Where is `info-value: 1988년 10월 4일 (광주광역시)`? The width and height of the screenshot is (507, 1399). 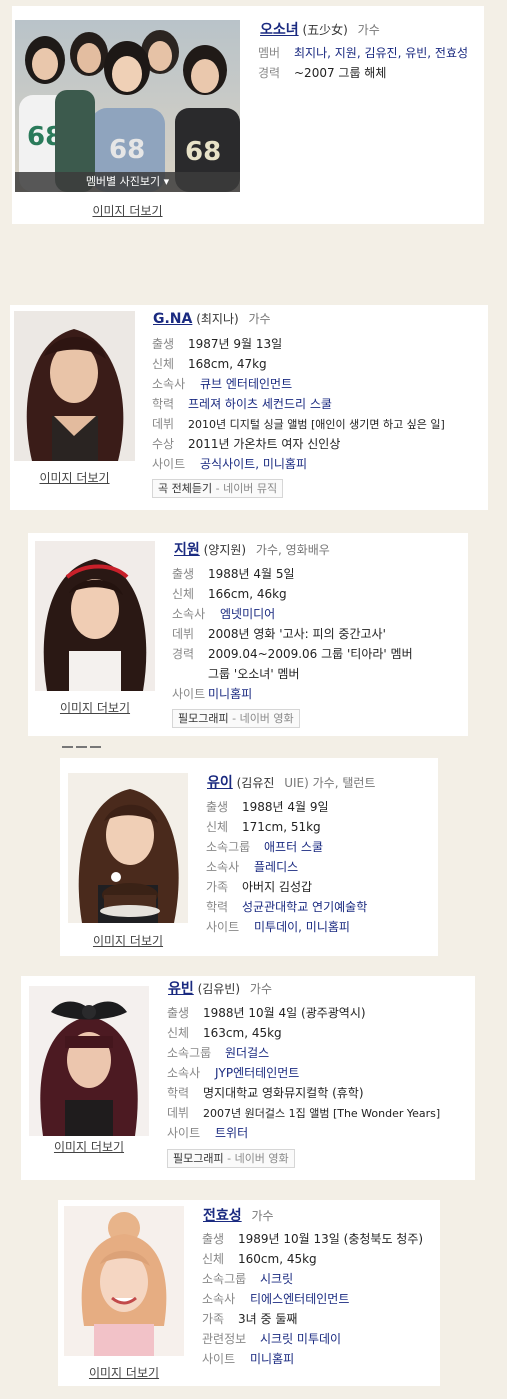 info-value: 1988년 10월 4일 (광주광역시) is located at coordinates (284, 1013).